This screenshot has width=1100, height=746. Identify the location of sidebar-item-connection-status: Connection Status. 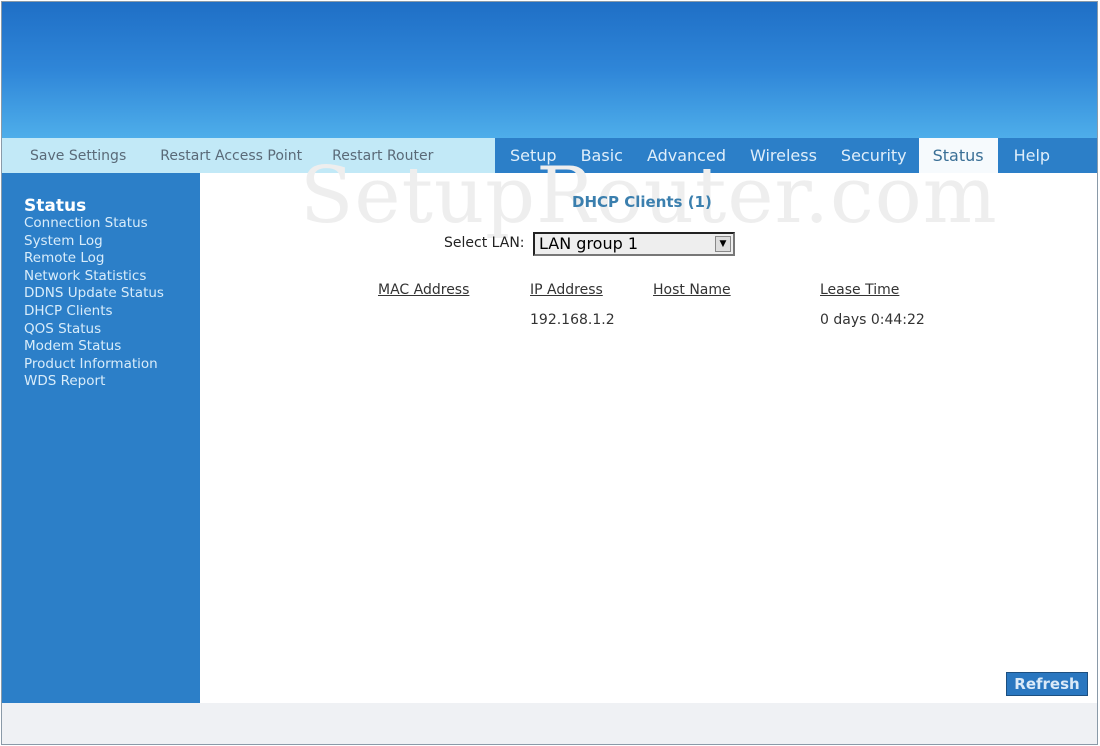
(112, 224).